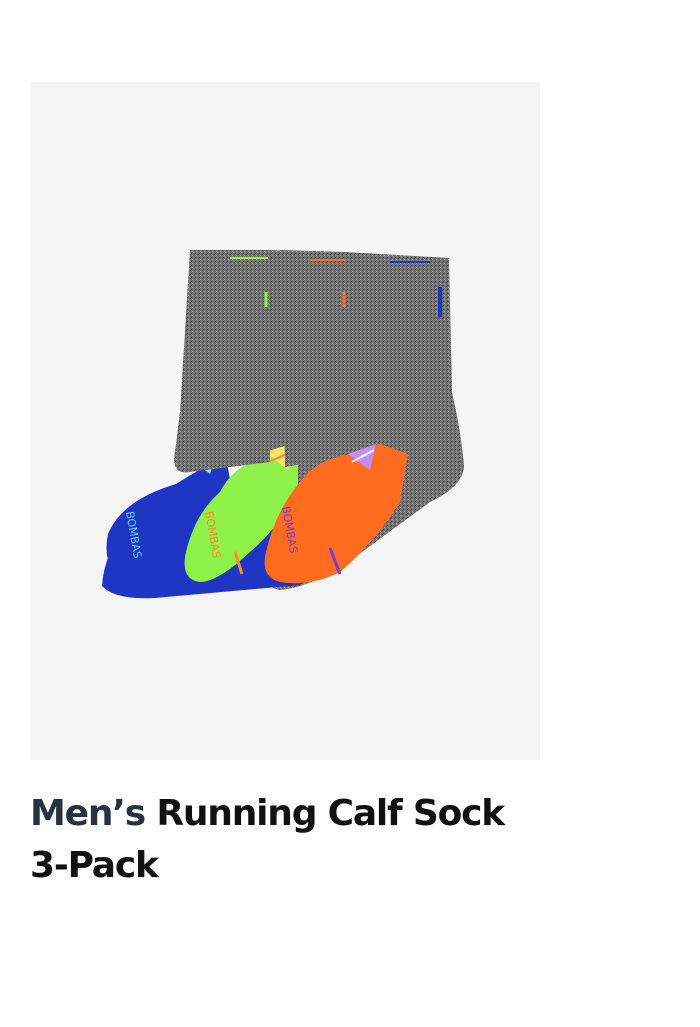 The image size is (700, 1027). What do you see at coordinates (224, 361) in the screenshot?
I see `sock-front` at bounding box center [224, 361].